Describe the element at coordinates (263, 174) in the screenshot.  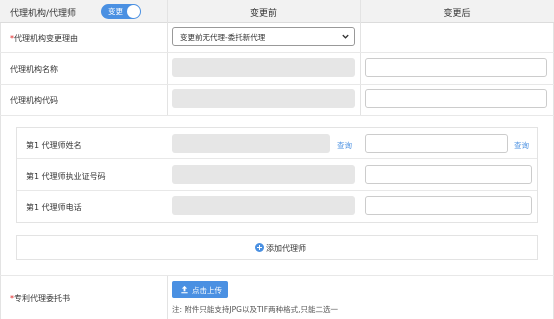
I see `agent-license-before-field` at that location.